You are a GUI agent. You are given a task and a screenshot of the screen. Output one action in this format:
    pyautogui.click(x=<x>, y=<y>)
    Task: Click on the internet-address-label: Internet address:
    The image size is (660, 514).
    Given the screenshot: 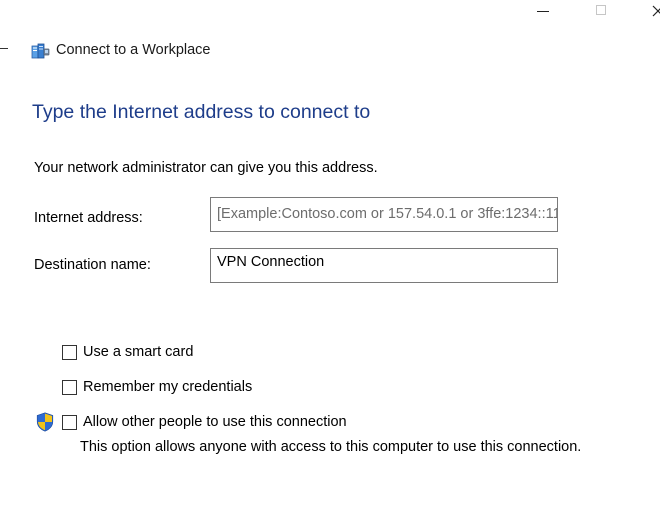 What is the action you would take?
    pyautogui.click(x=88, y=218)
    